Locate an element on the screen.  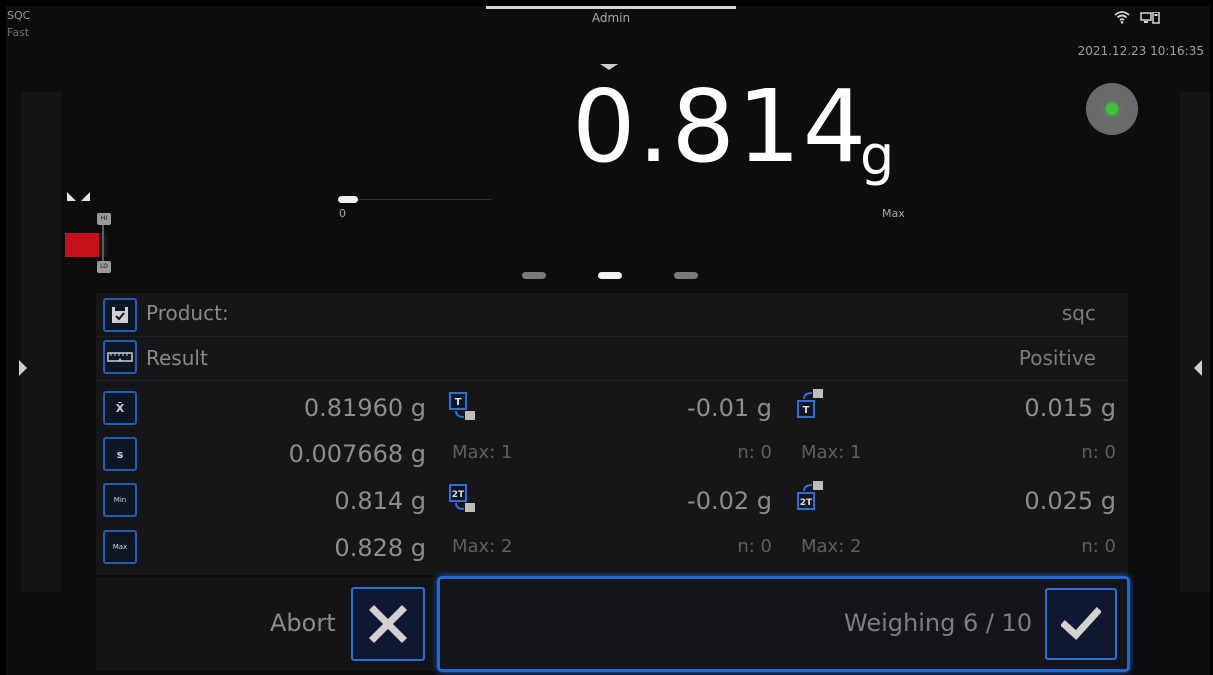
t-upper-value: 0.015 g is located at coordinates (1070, 408).